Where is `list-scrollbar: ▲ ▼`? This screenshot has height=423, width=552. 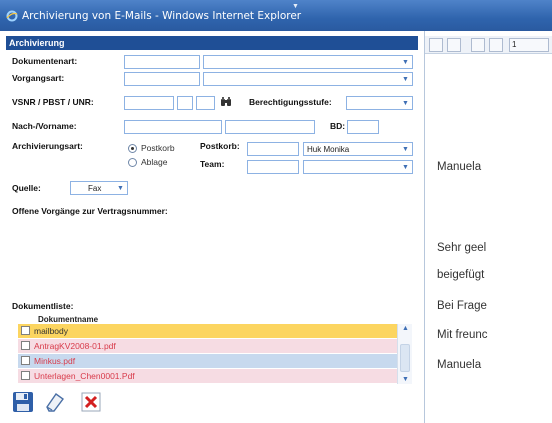 list-scrollbar: ▲ ▼ is located at coordinates (404, 354).